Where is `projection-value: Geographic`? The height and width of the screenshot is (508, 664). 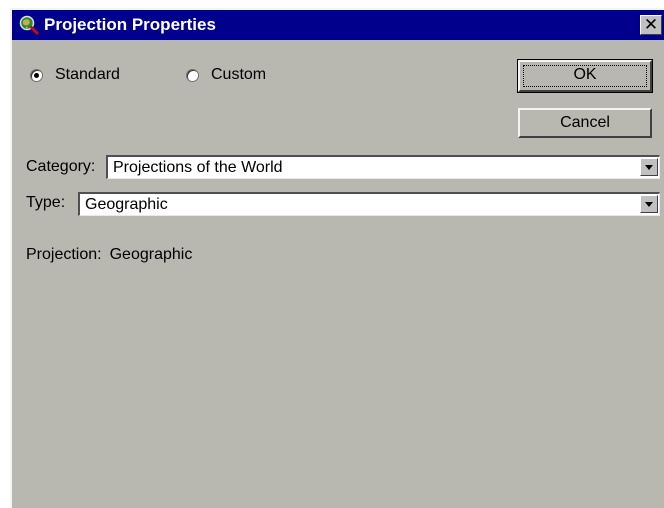 projection-value: Geographic is located at coordinates (151, 254).